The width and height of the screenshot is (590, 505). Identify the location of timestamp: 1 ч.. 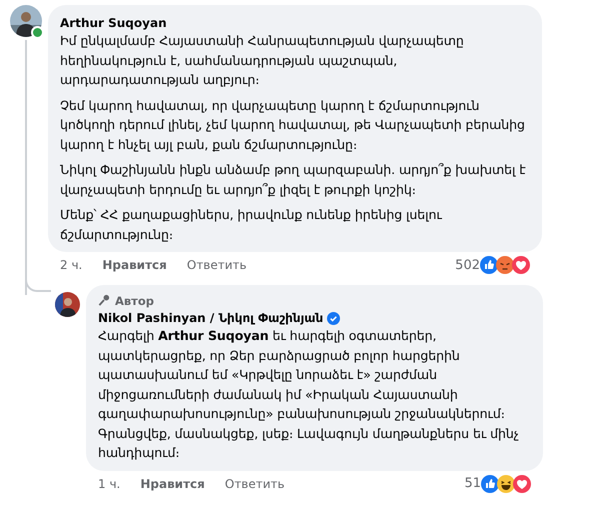
(109, 483).